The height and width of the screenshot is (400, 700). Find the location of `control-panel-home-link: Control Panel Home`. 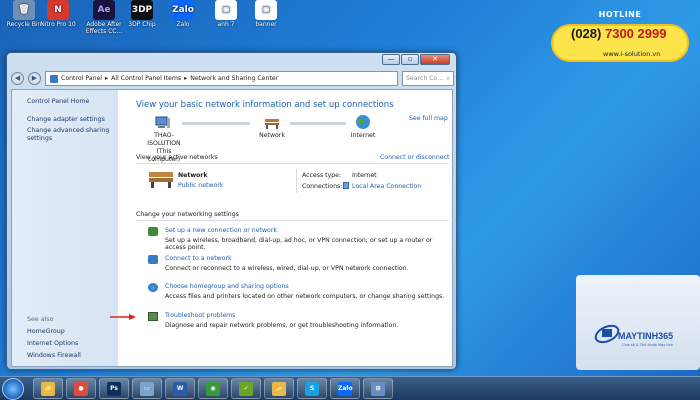

control-panel-home-link: Control Panel Home is located at coordinates (58, 101).